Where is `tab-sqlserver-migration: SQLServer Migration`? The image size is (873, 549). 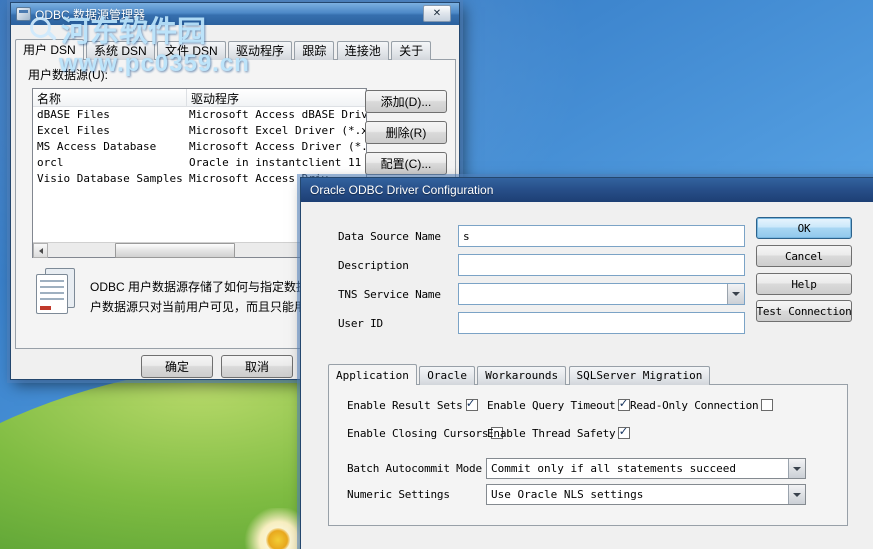 tab-sqlserver-migration: SQLServer Migration is located at coordinates (639, 375).